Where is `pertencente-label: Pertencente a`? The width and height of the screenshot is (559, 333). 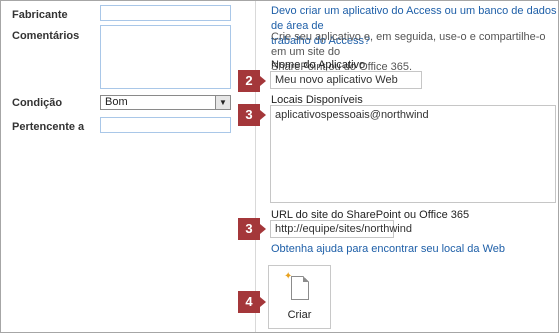 pertencente-label: Pertencente a is located at coordinates (48, 127).